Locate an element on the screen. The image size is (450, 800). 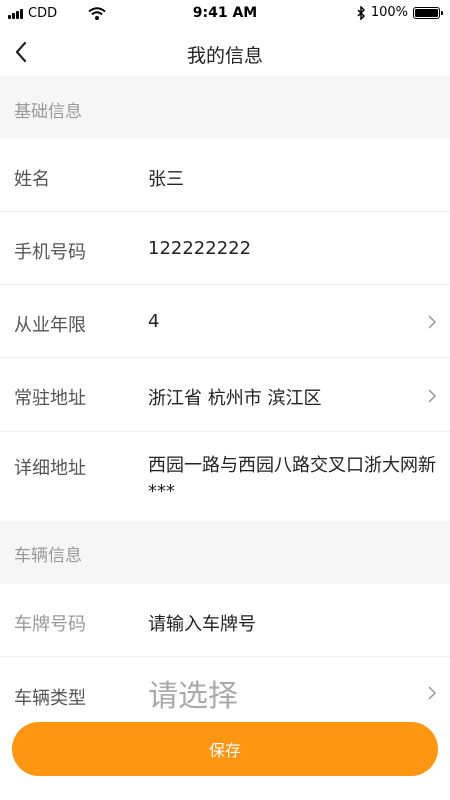
section-vehicle-info: 车辆信息 is located at coordinates (225, 552).